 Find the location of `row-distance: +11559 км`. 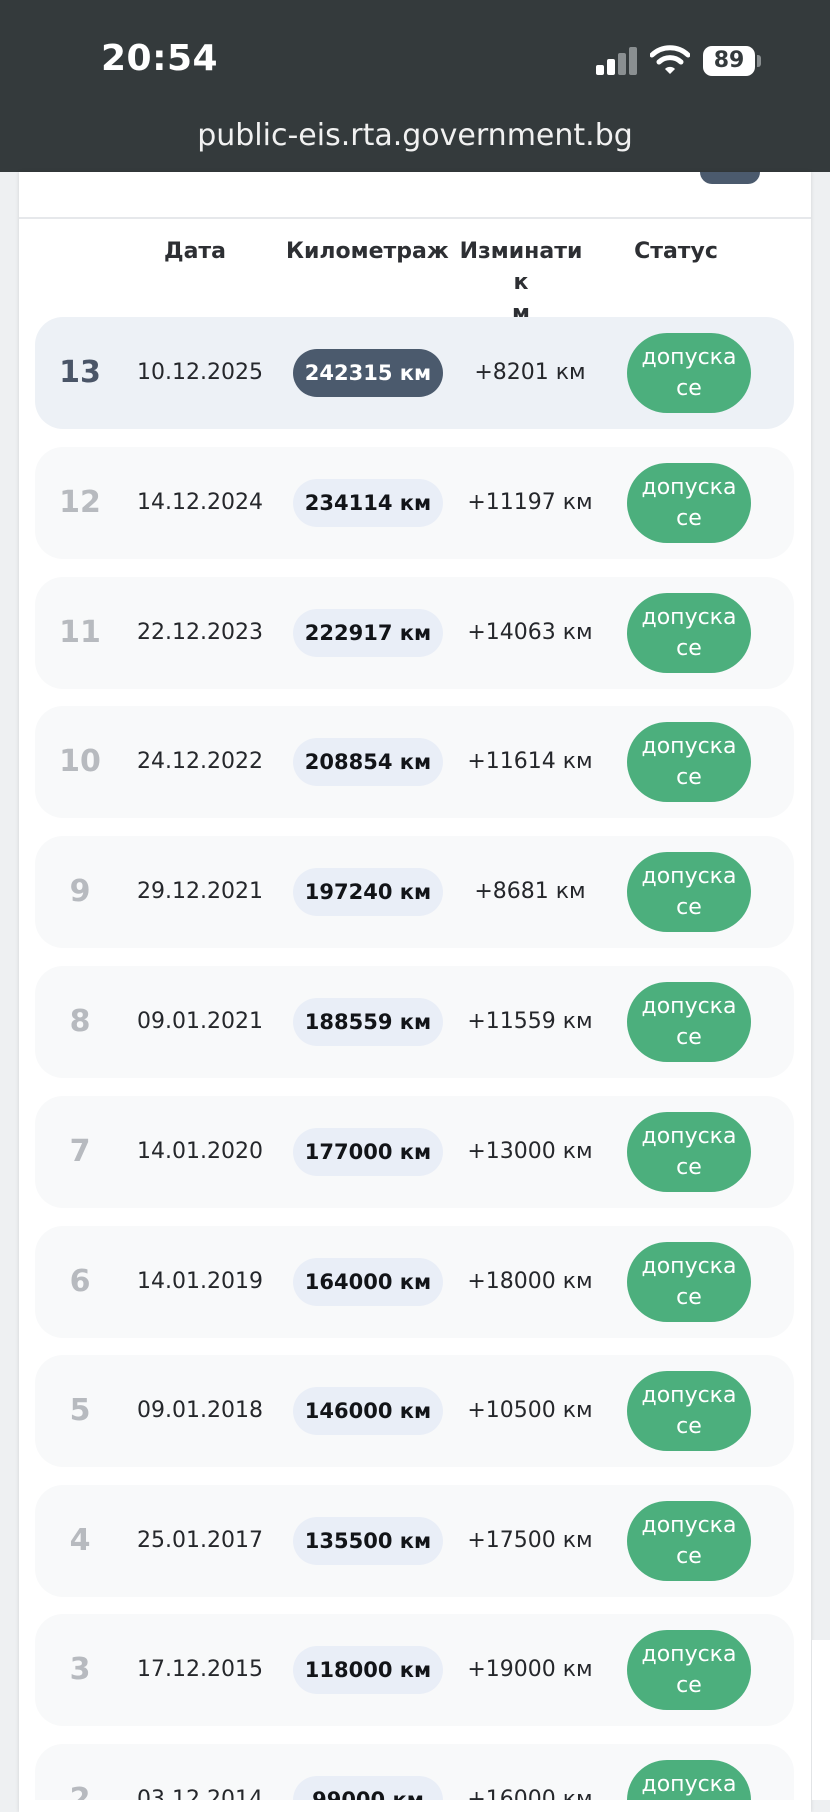

row-distance: +11559 км is located at coordinates (530, 1021).